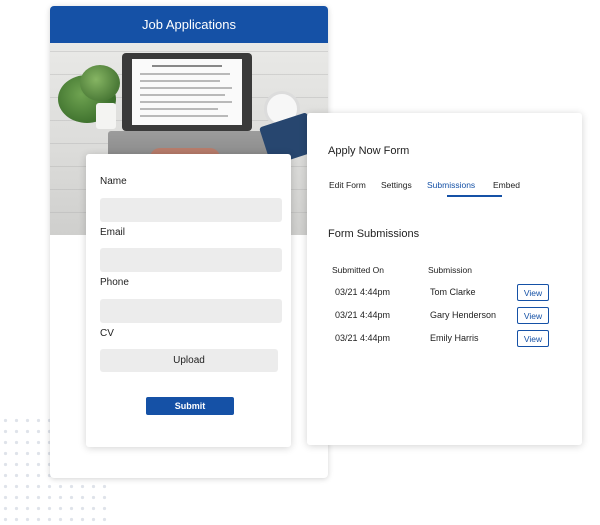 The width and height of the screenshot is (600, 525). What do you see at coordinates (106, 116) in the screenshot?
I see `plant-pot-image` at bounding box center [106, 116].